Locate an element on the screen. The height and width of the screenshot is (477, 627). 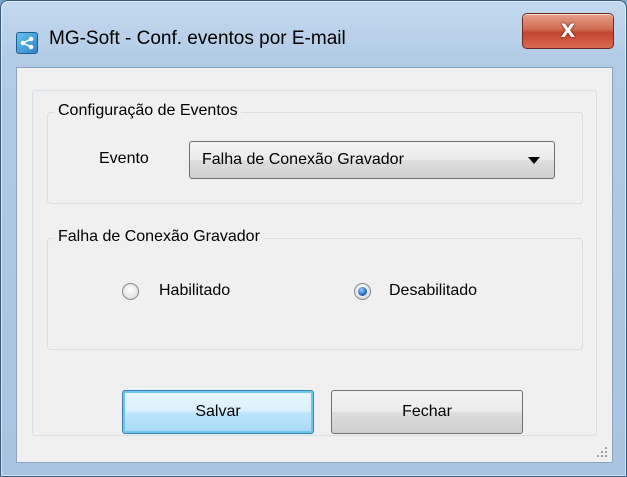
desabilitado-label: Desabilitado is located at coordinates (433, 291).